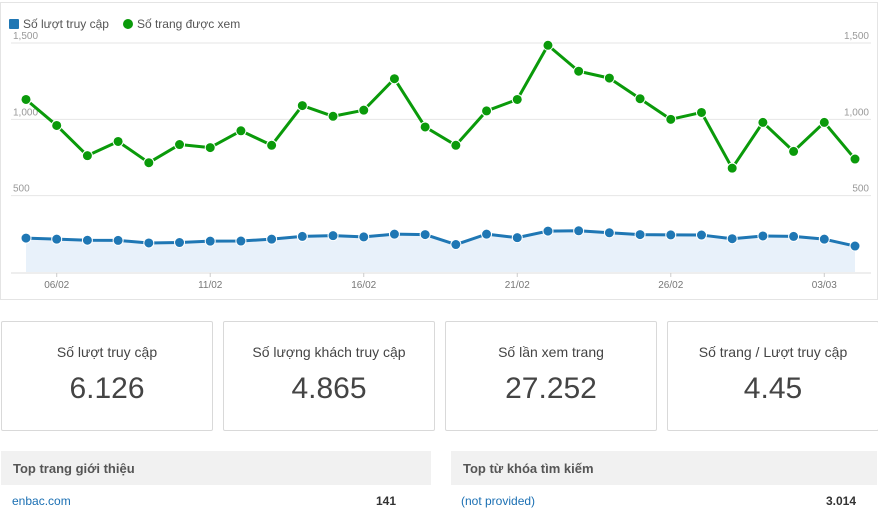  I want to click on stat-value: 27.252, so click(551, 388).